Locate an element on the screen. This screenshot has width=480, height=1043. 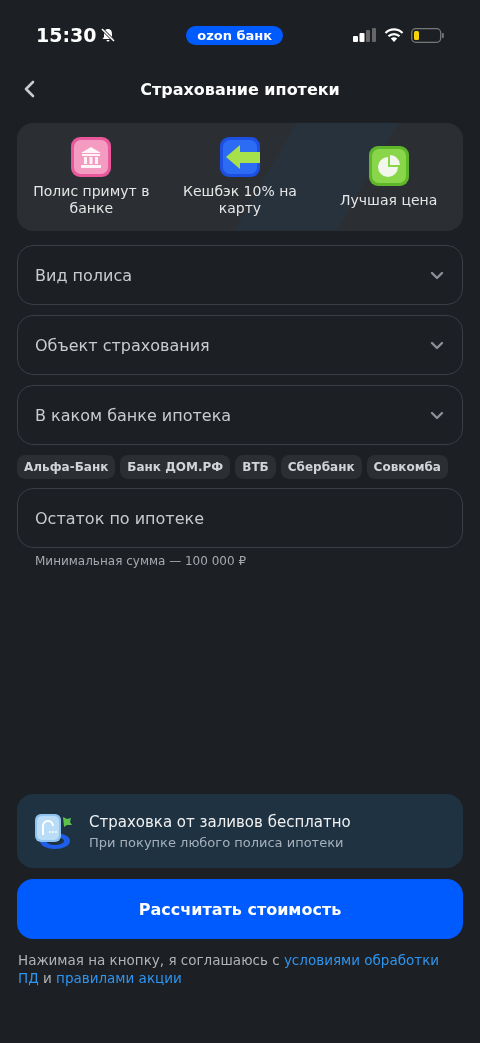
promo-subtitle: При покупке любого полиса ипотеки is located at coordinates (217, 842).